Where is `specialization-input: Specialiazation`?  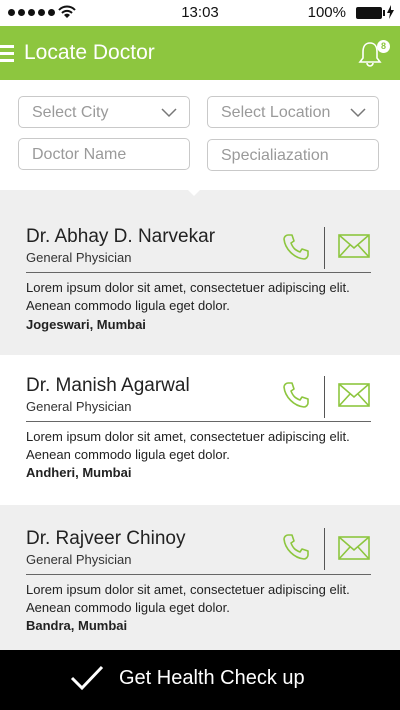
specialization-input: Specialiazation is located at coordinates (293, 155).